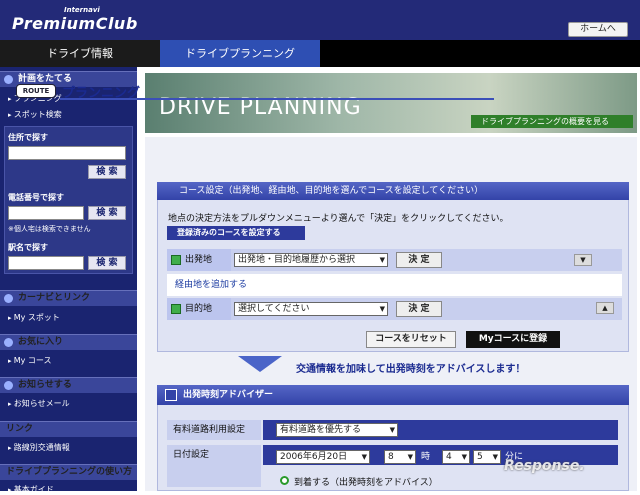 Image resolution: width=640 pixels, height=495 pixels. Describe the element at coordinates (393, 191) in the screenshot. I see `course-settings-header: コース設定（出発地、経由地、目的地を選んでコースを設定してください）` at that location.